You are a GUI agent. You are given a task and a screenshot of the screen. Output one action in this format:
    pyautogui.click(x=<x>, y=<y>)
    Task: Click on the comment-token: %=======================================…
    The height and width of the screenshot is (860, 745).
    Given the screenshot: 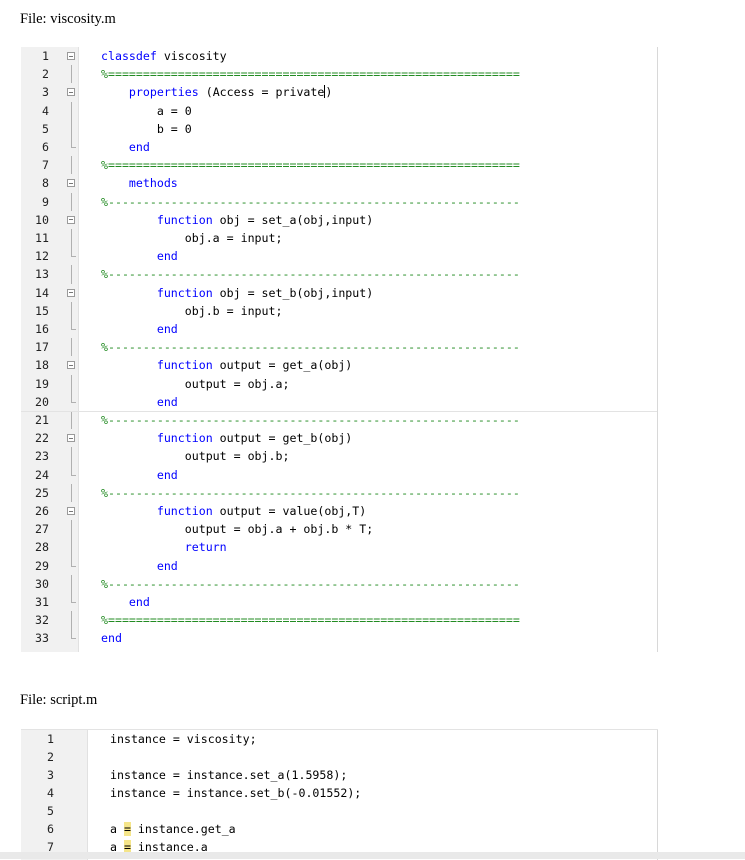 What is the action you would take?
    pyautogui.click(x=310, y=165)
    